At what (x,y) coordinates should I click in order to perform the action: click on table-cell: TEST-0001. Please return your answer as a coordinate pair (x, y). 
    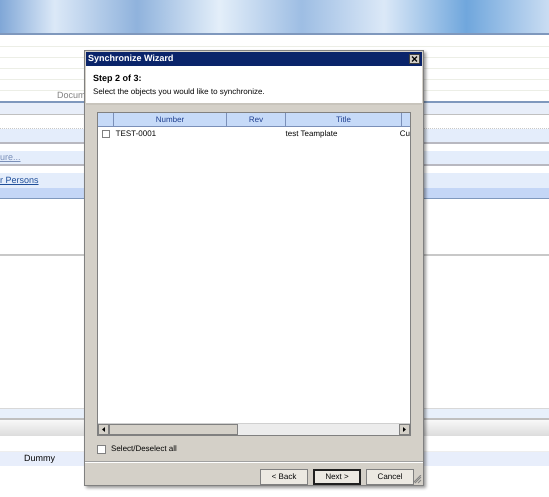
    Looking at the image, I should click on (136, 133).